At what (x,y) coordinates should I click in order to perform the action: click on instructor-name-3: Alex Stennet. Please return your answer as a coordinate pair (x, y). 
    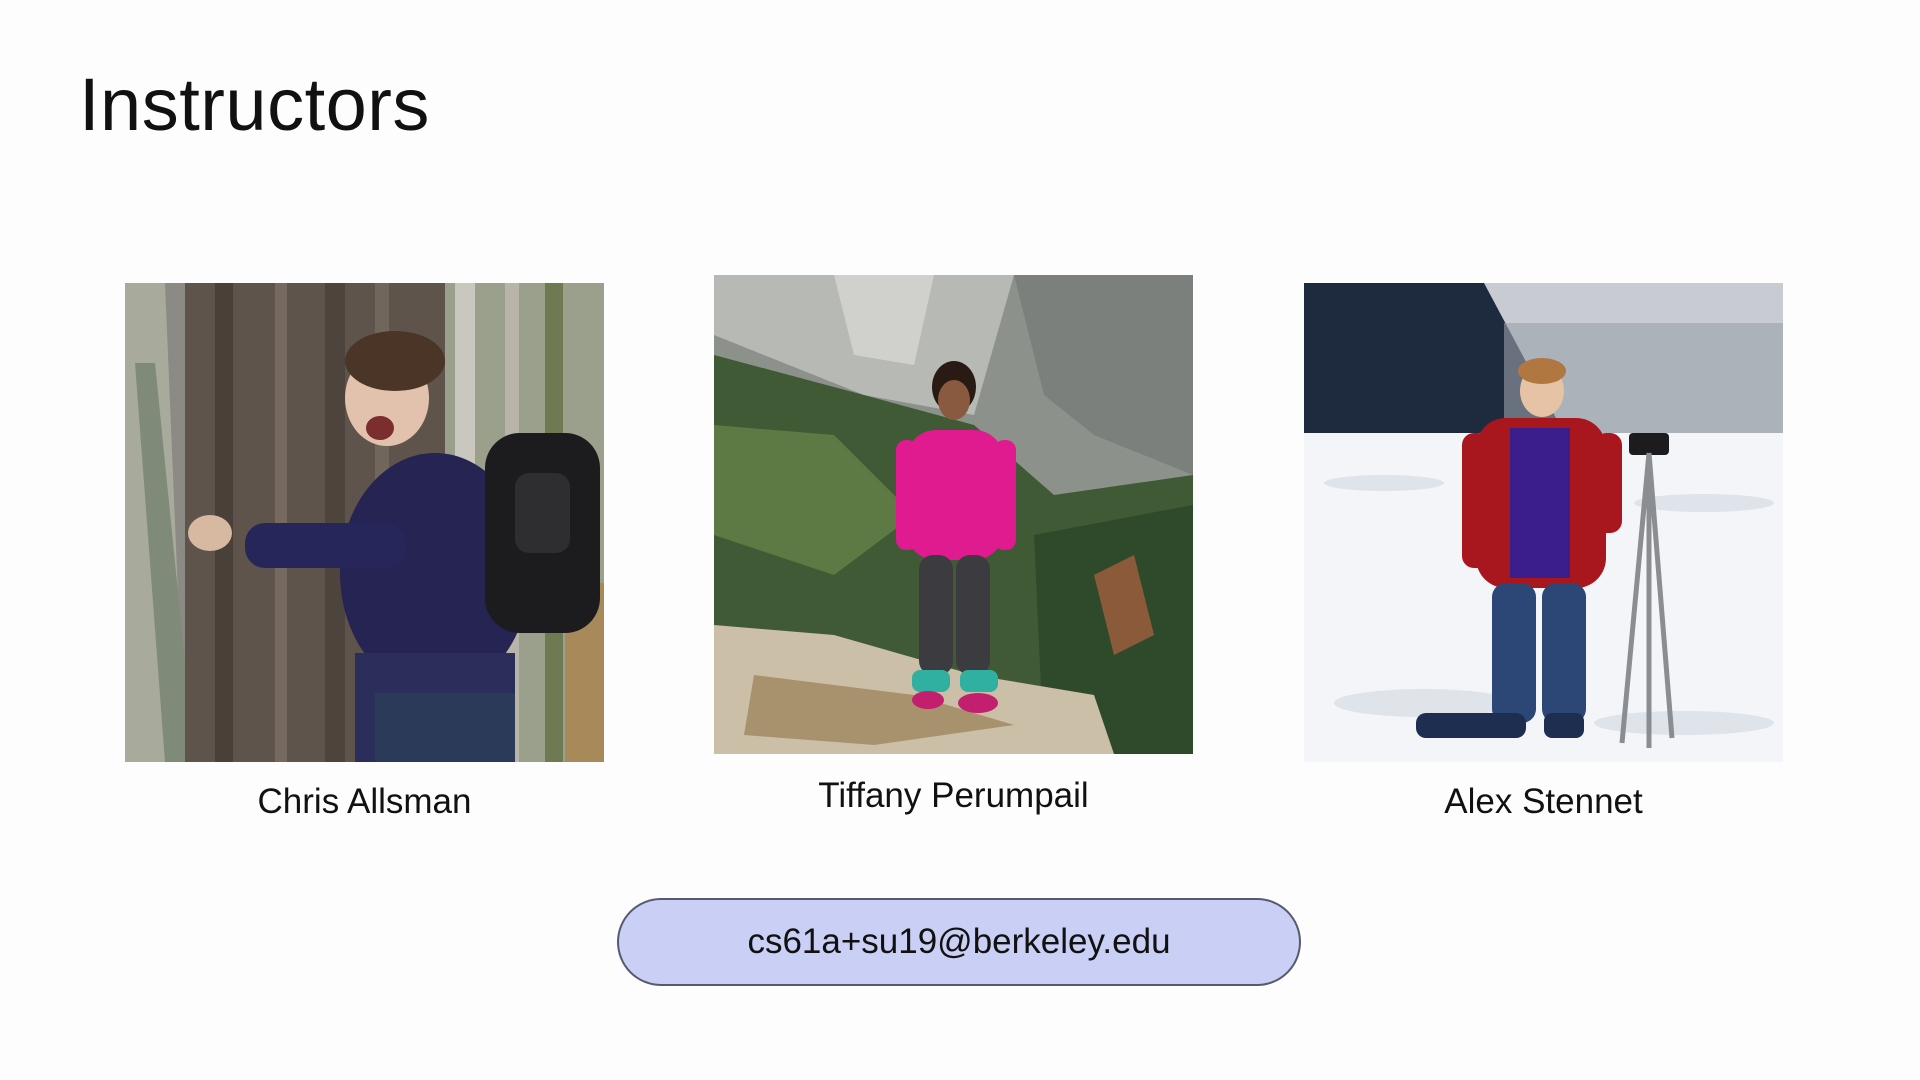
    Looking at the image, I should click on (1543, 801).